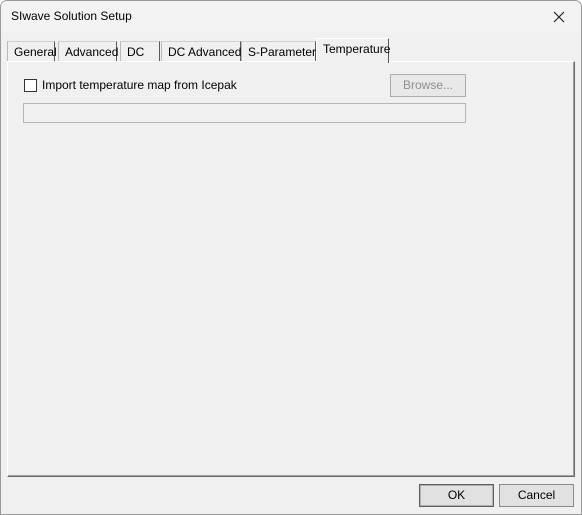 The width and height of the screenshot is (582, 515). Describe the element at coordinates (357, 49) in the screenshot. I see `tab-label: Temperature` at that location.